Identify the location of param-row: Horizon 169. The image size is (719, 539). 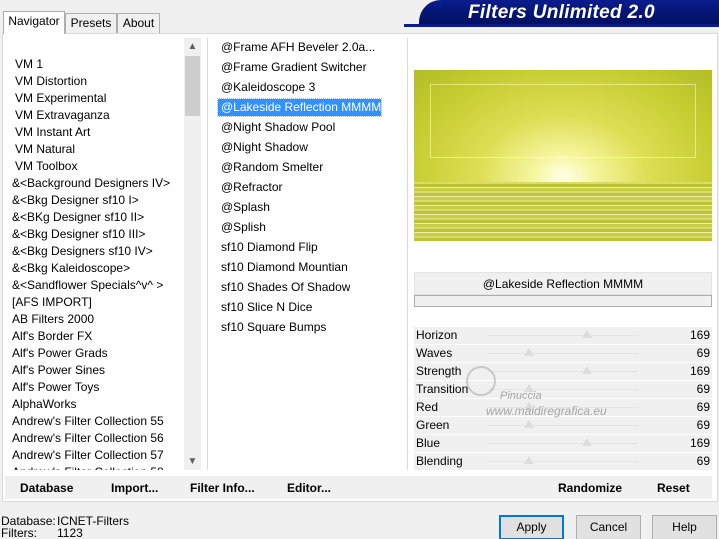
(563, 335).